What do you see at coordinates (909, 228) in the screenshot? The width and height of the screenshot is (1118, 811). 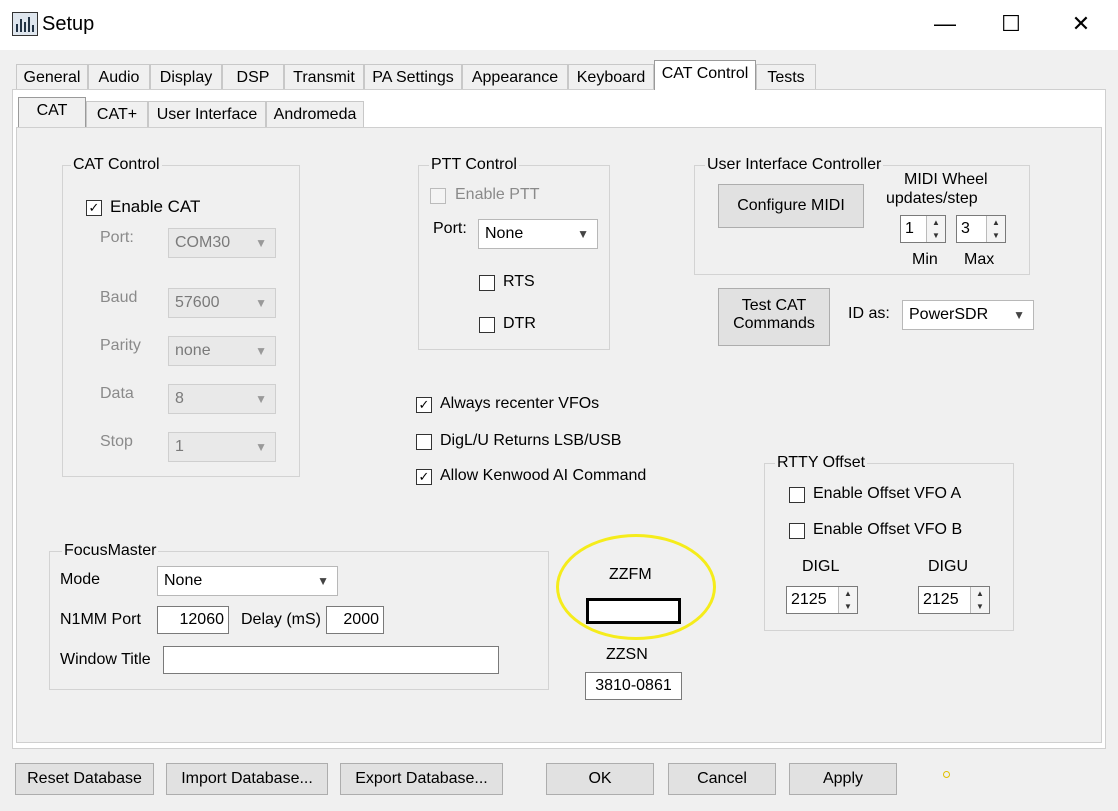 I see `midi-min-value: 1` at bounding box center [909, 228].